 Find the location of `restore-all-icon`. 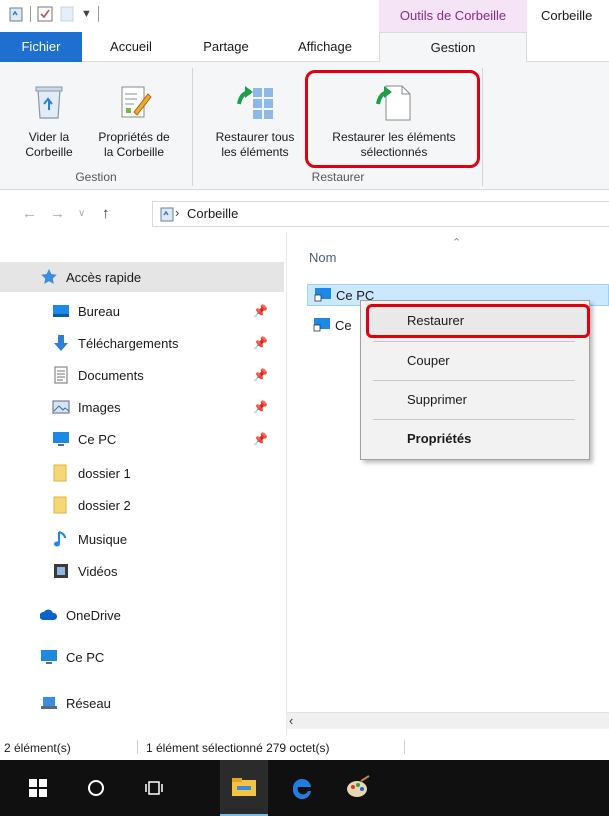

restore-all-icon is located at coordinates (255, 102).